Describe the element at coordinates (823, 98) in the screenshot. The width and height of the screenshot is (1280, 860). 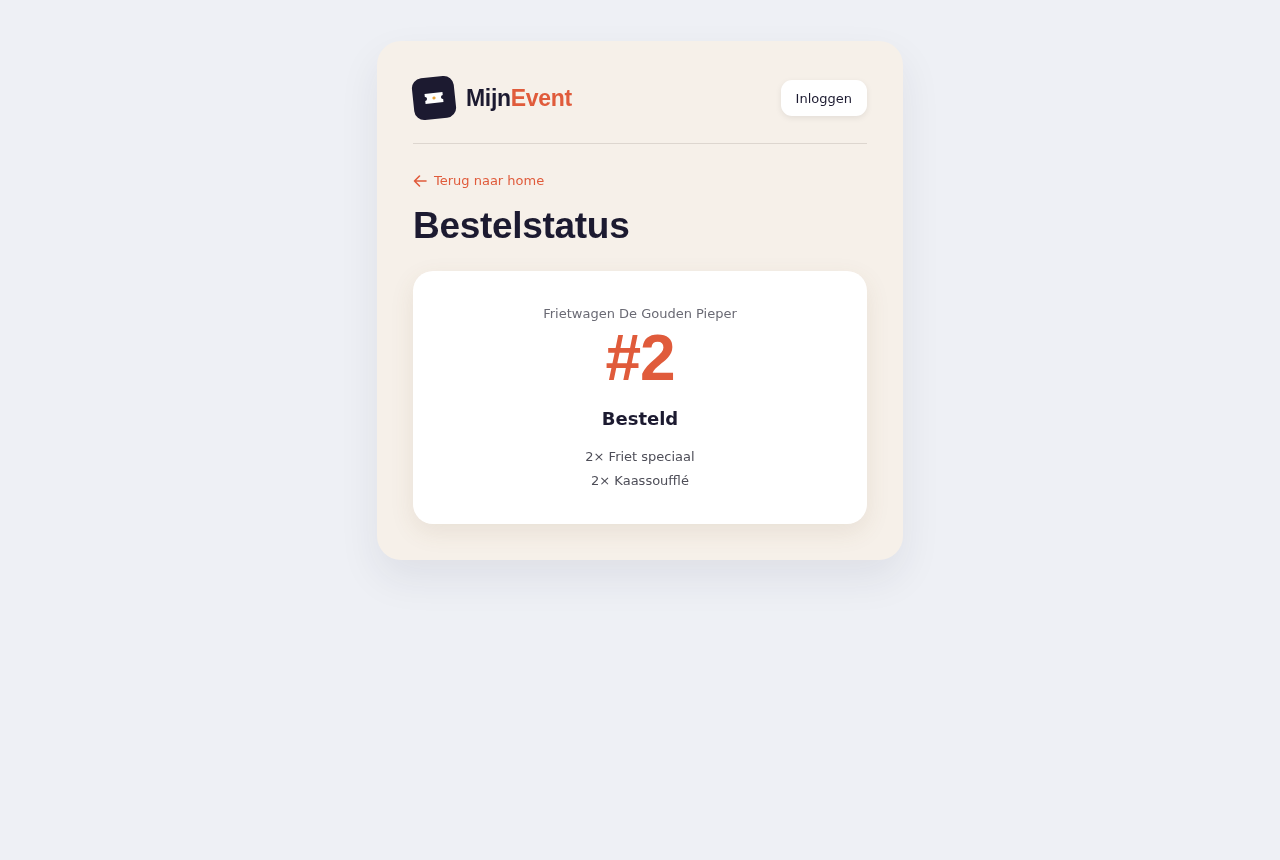
I see `login-button: Inloggen` at that location.